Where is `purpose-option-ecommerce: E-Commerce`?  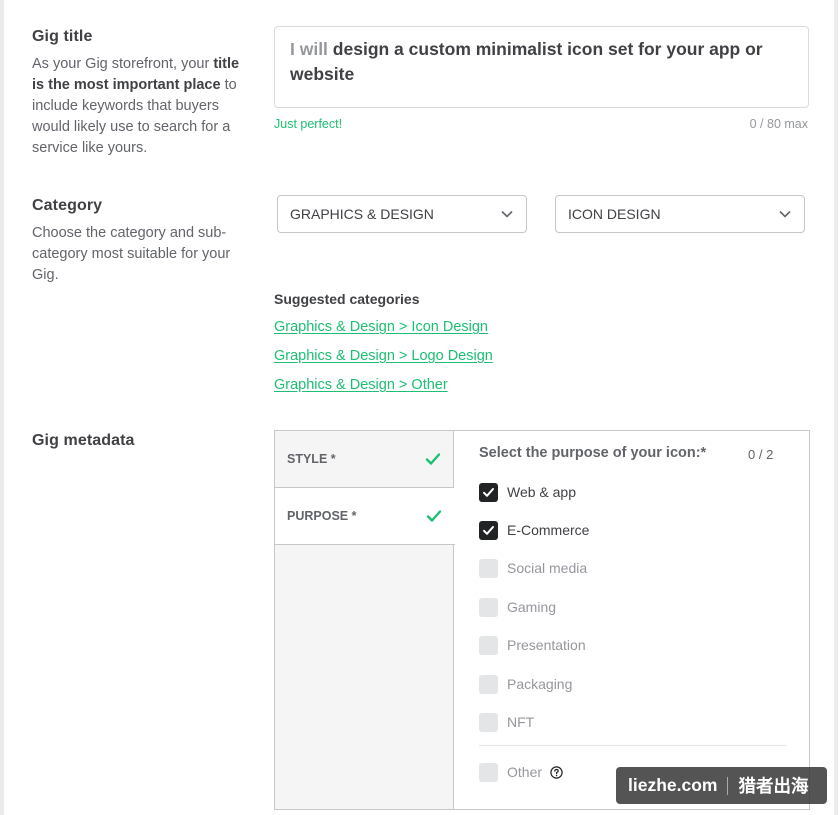
purpose-option-ecommerce: E-Commerce is located at coordinates (534, 530).